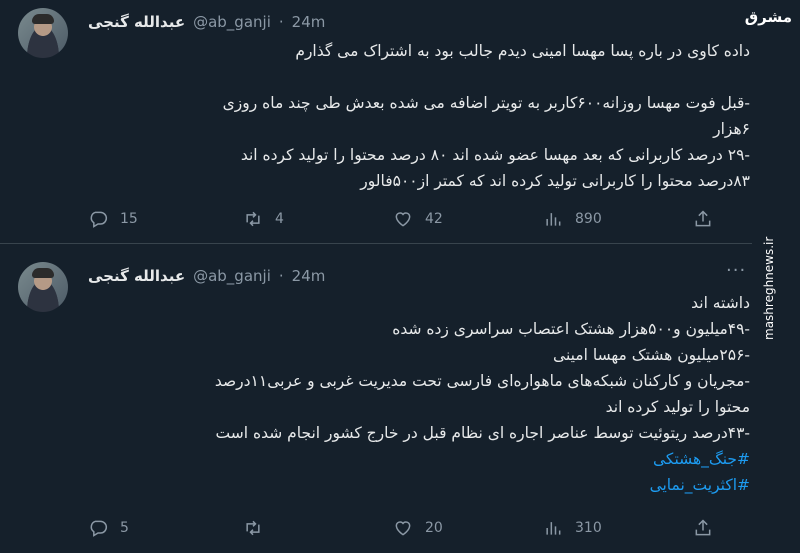 Image resolution: width=800 pixels, height=553 pixels. What do you see at coordinates (434, 219) in the screenshot?
I see `like-count: 42` at bounding box center [434, 219].